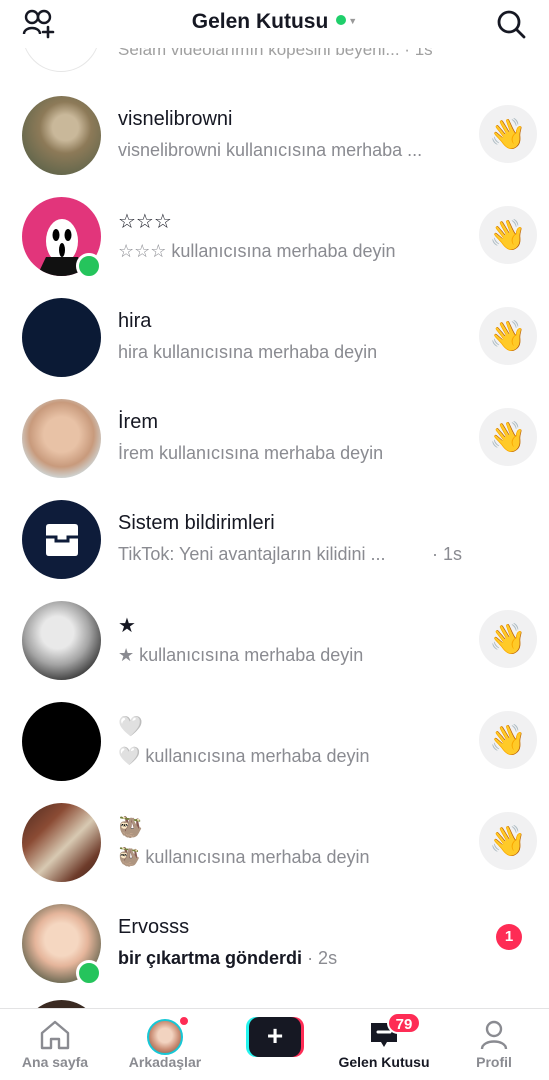  I want to click on timestamp: · 1s, so click(447, 554).